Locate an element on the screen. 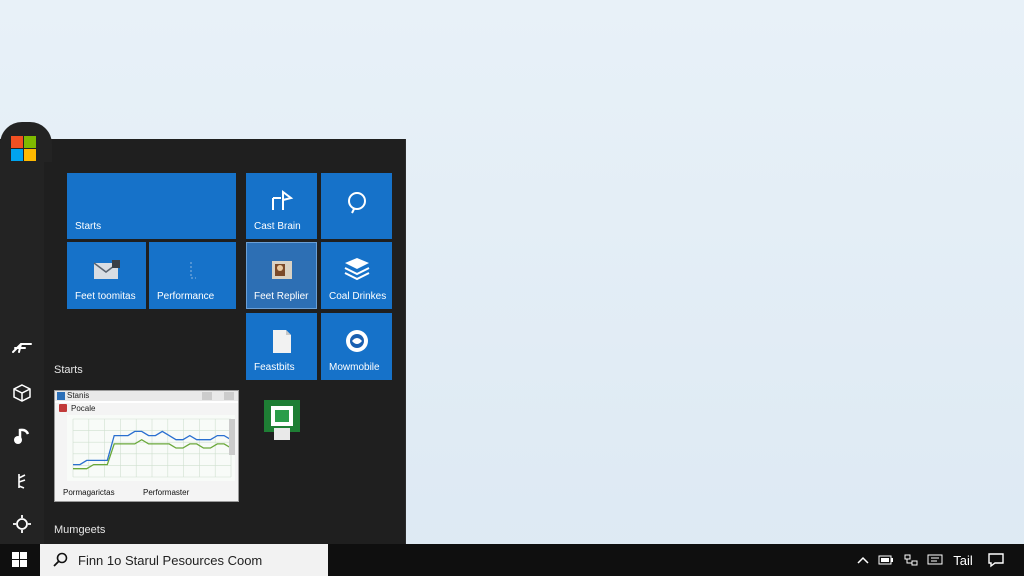  tray-notifications-button is located at coordinates (996, 560).